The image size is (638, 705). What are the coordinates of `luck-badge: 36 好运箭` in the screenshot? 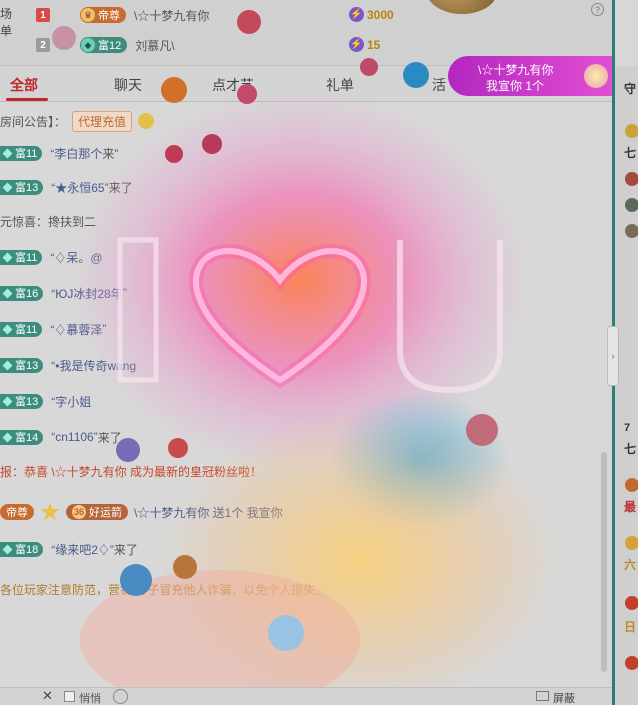 It's located at (97, 512).